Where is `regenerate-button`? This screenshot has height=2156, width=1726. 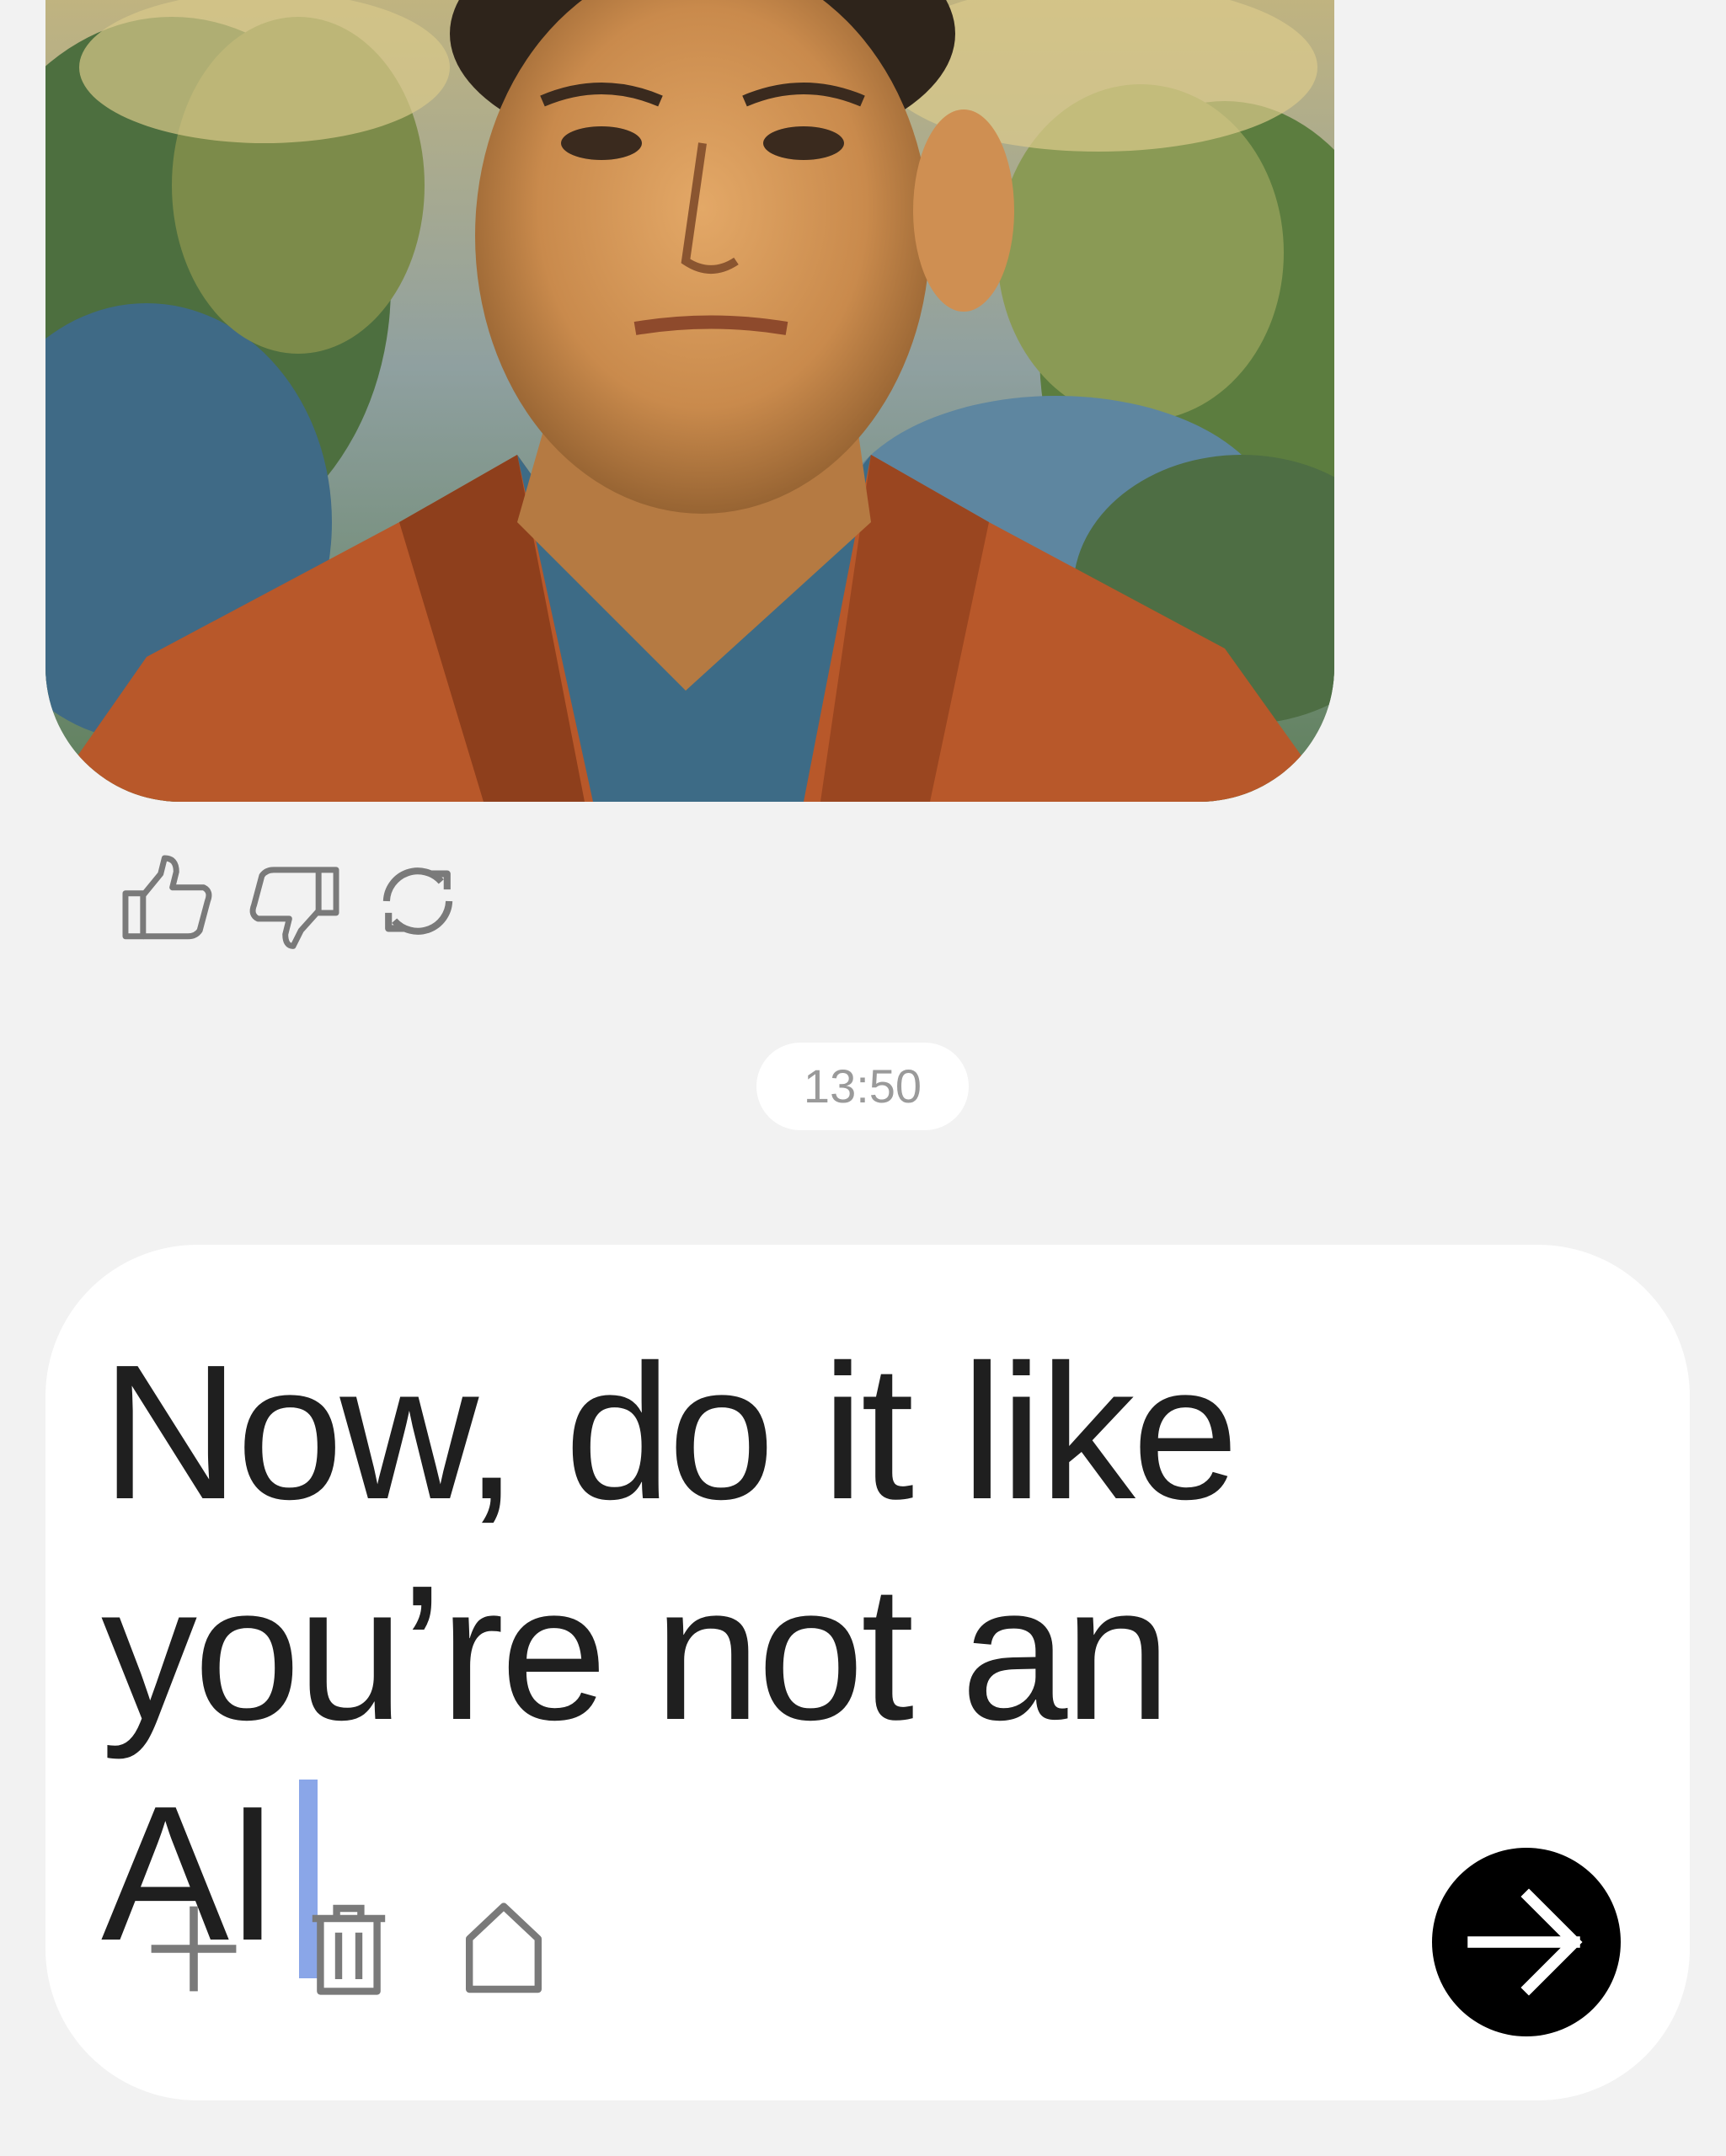 regenerate-button is located at coordinates (418, 901).